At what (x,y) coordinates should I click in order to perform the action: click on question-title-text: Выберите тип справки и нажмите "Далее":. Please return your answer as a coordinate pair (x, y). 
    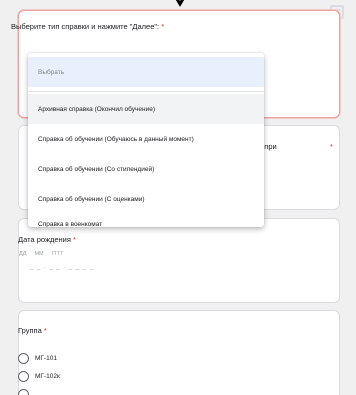
    Looking at the image, I should click on (85, 26).